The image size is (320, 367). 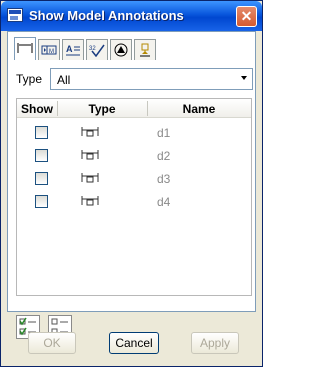 What do you see at coordinates (151, 79) in the screenshot?
I see `type-dropdown: All` at bounding box center [151, 79].